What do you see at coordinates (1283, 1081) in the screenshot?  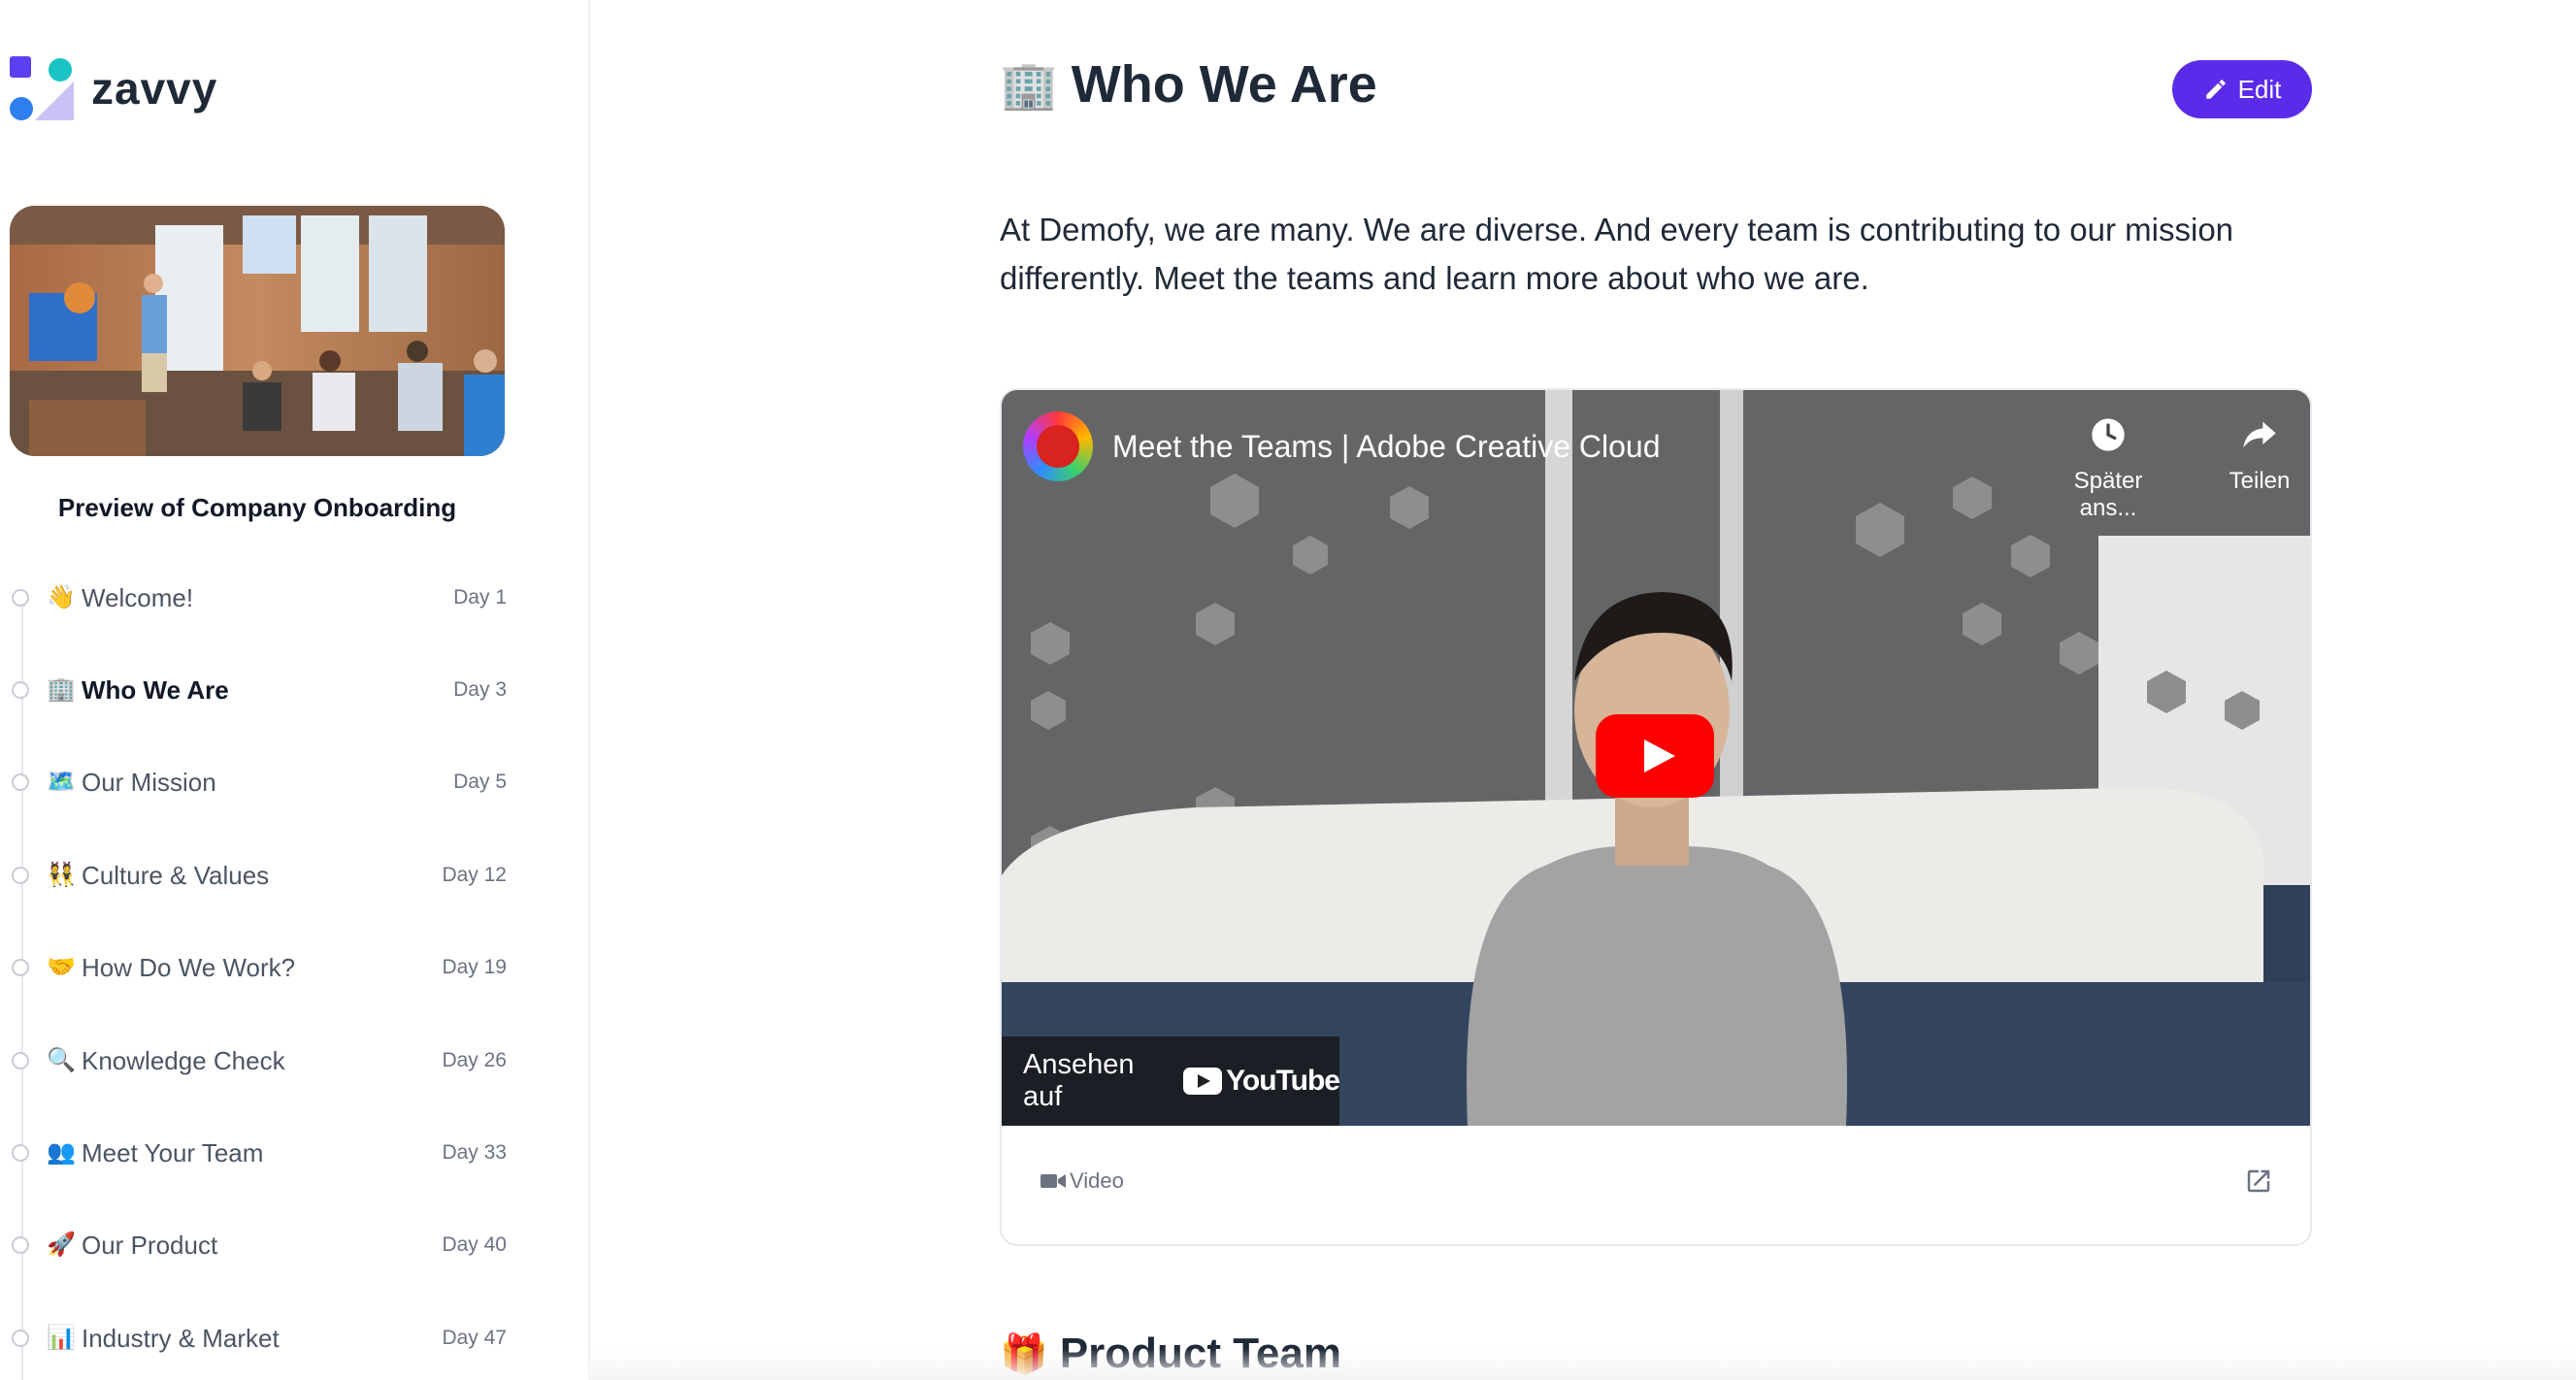 I see `youtube-wordmark: YouTube` at bounding box center [1283, 1081].